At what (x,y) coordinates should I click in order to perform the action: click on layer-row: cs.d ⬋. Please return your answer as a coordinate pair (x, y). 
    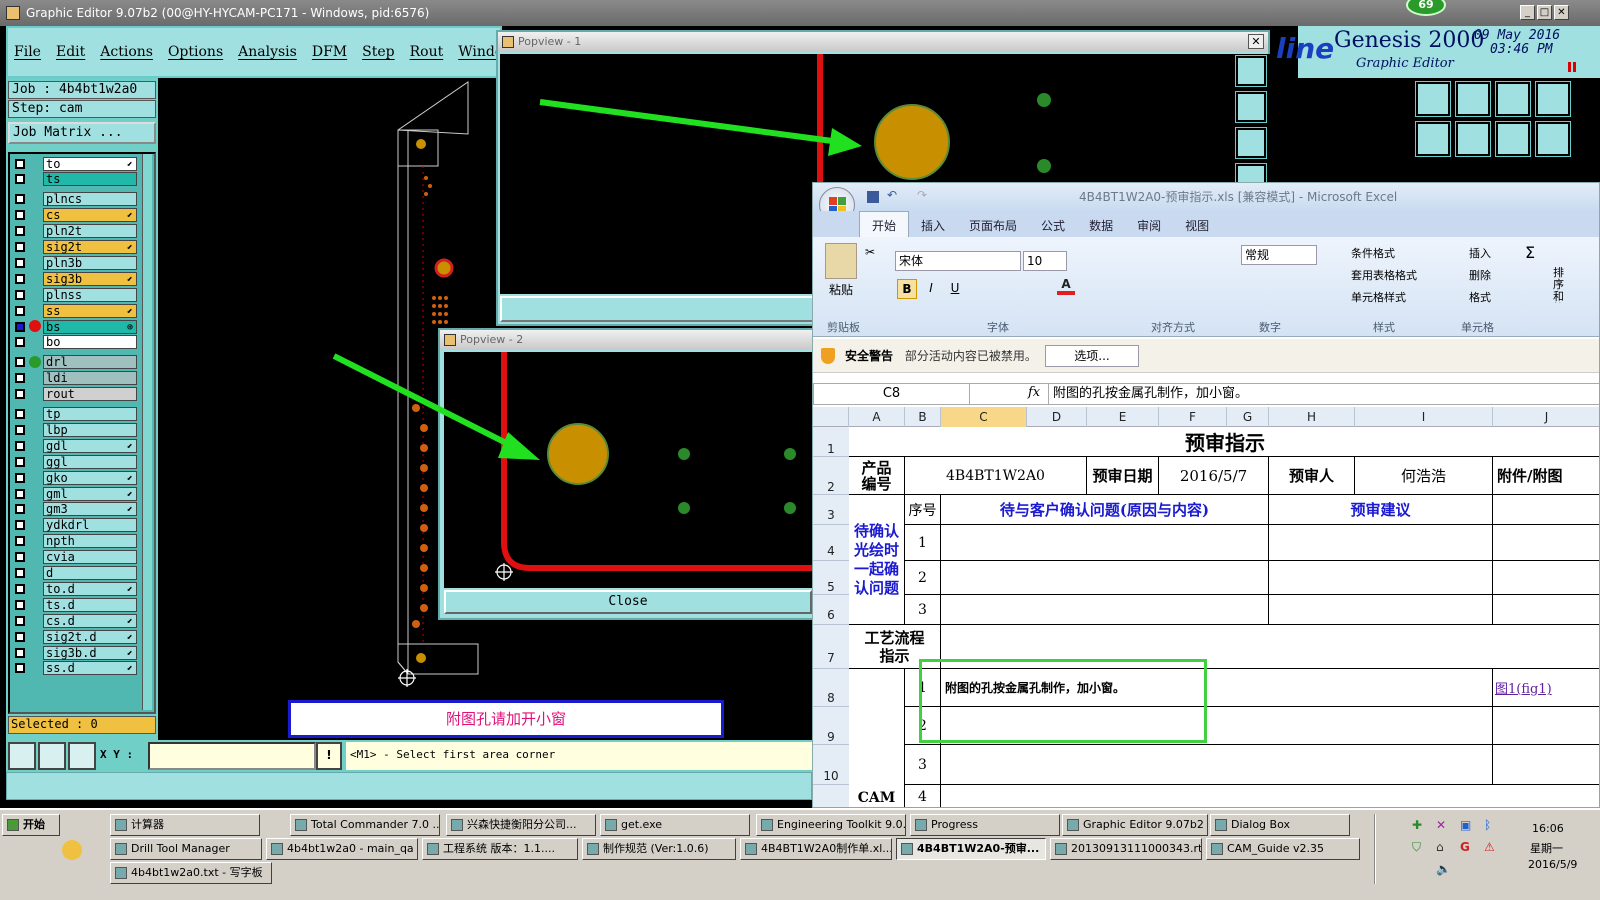
    Looking at the image, I should click on (76, 620).